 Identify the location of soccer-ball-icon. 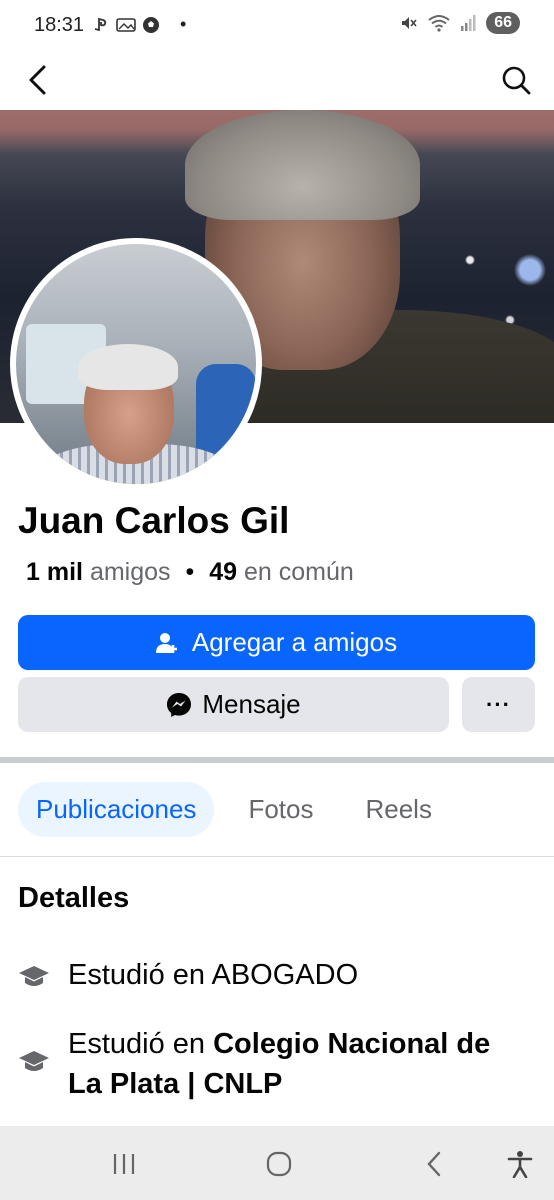
(151, 24).